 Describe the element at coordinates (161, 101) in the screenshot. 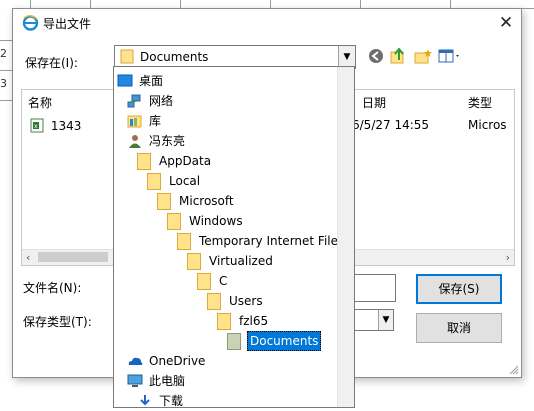

I see `dropdown-item-label: 网络` at that location.